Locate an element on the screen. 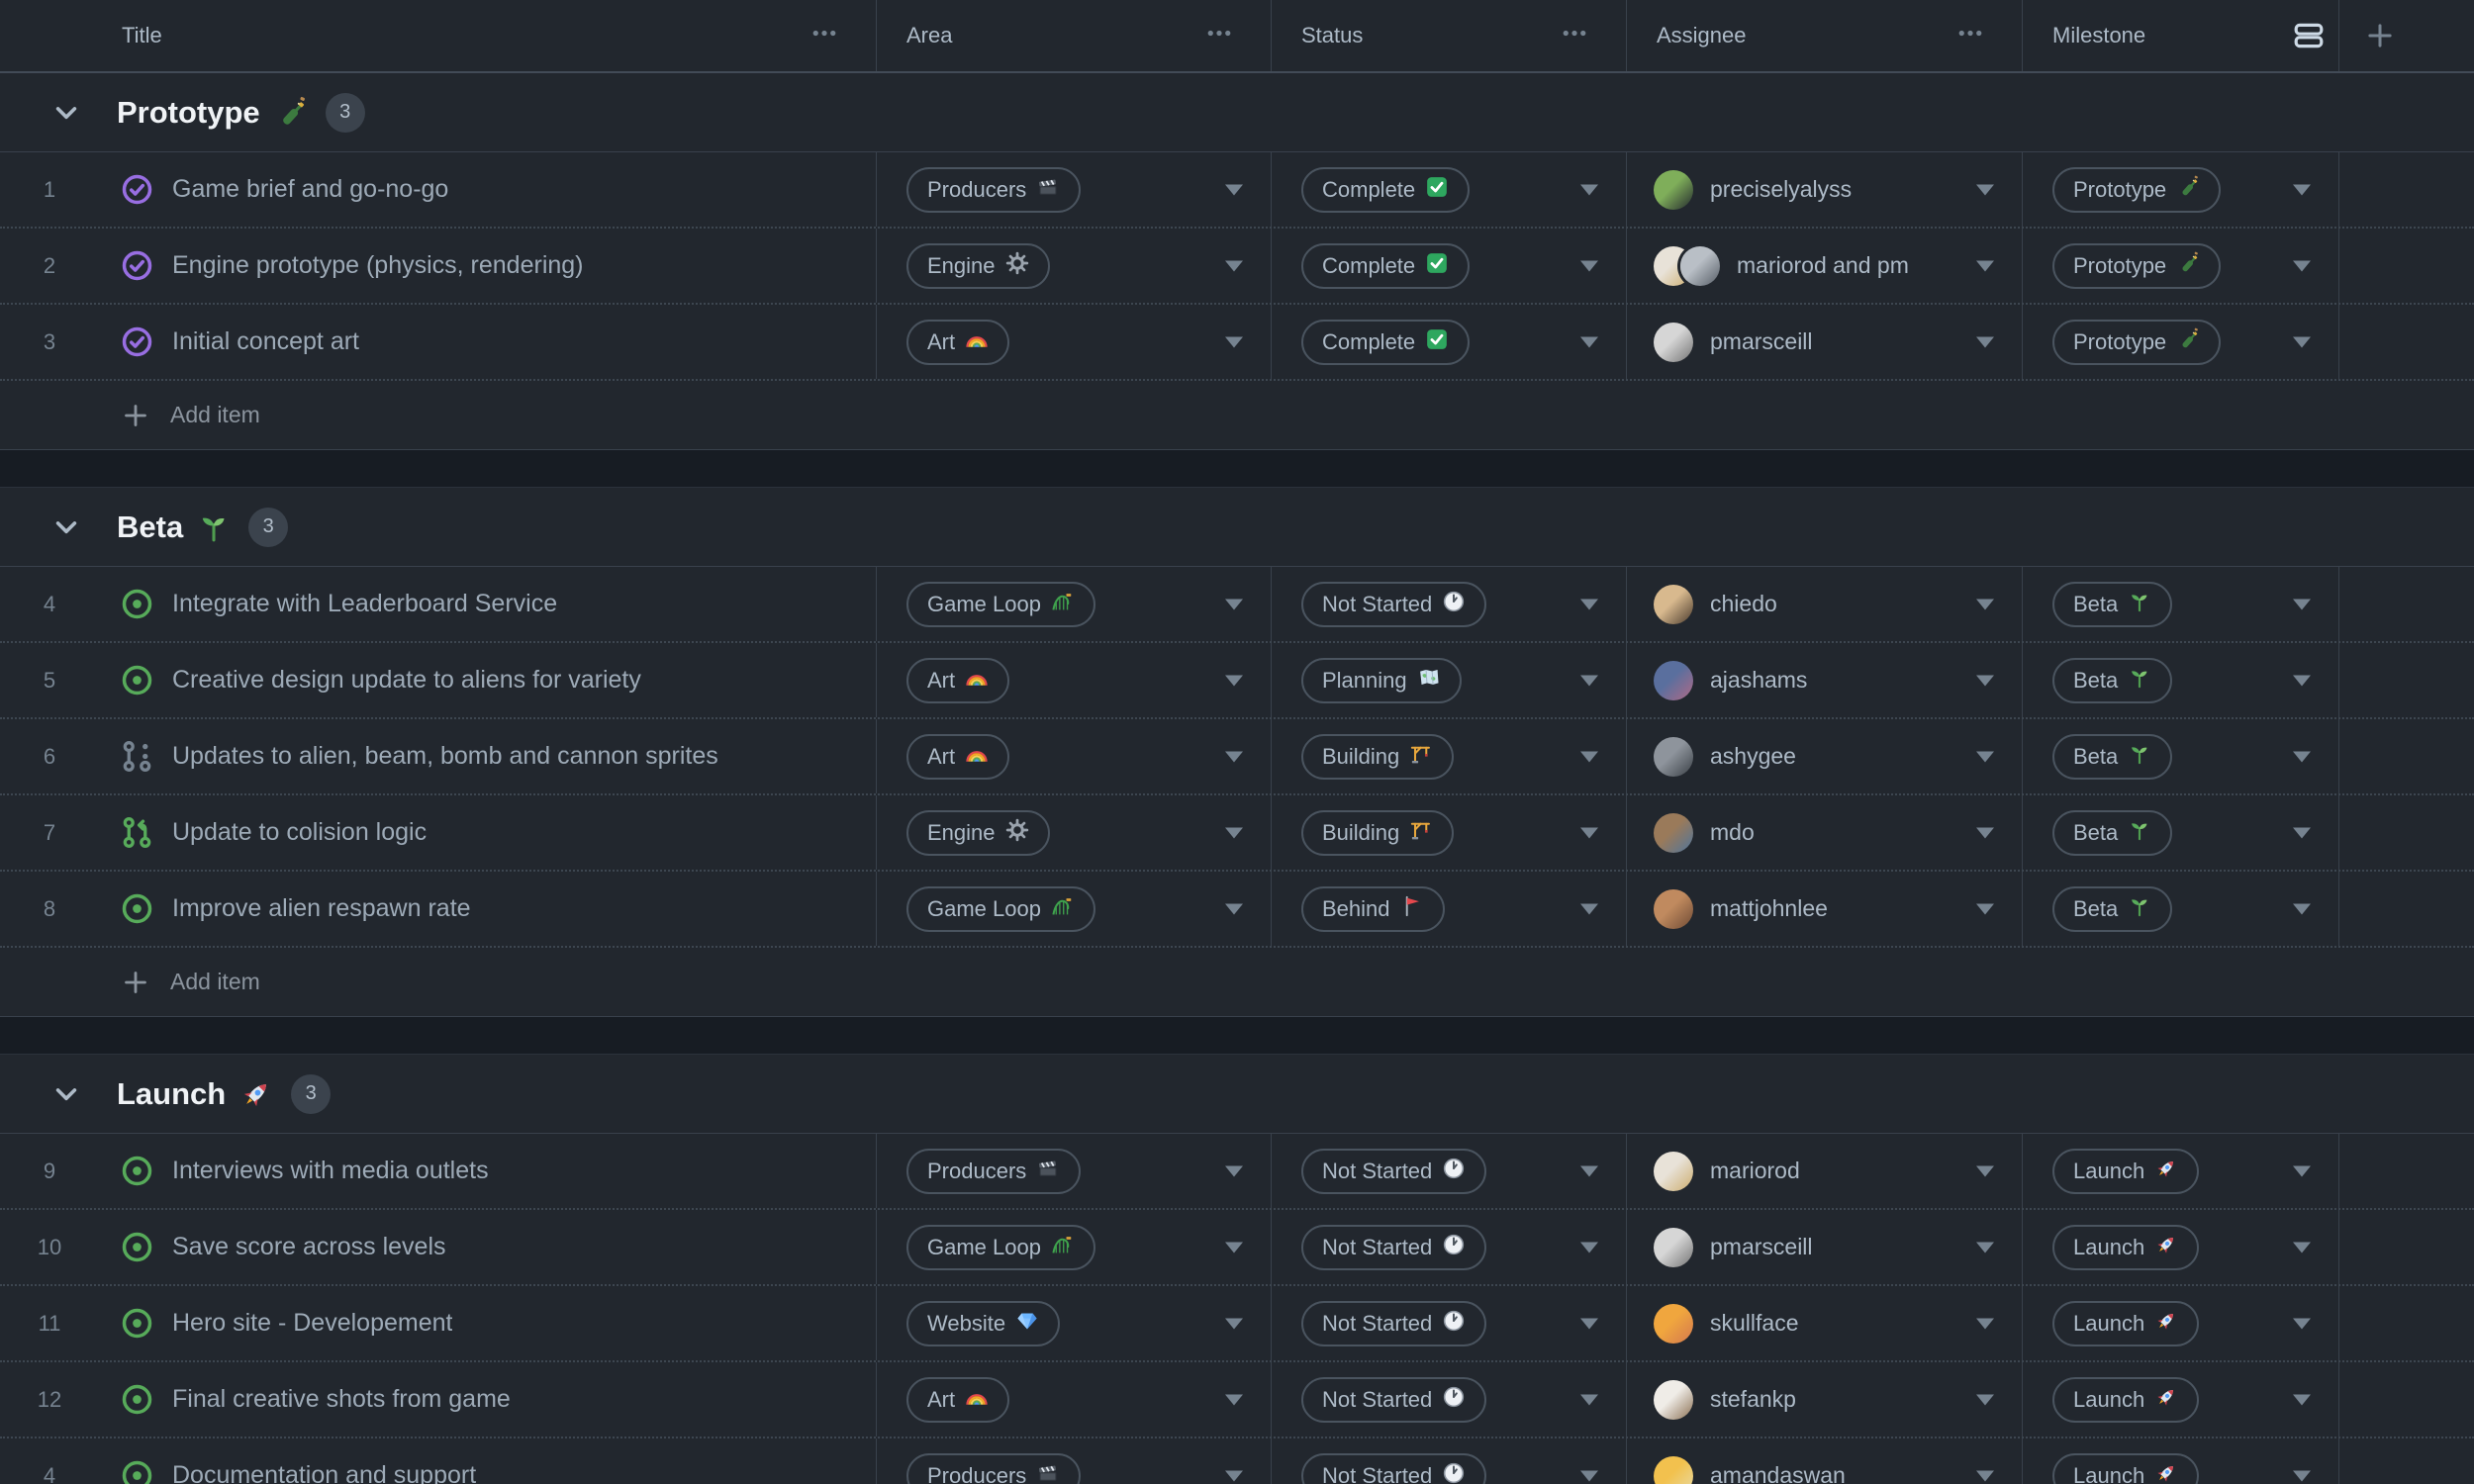 This screenshot has height=1484, width=2474. assignee-name: mariorod and pm is located at coordinates (1823, 265).